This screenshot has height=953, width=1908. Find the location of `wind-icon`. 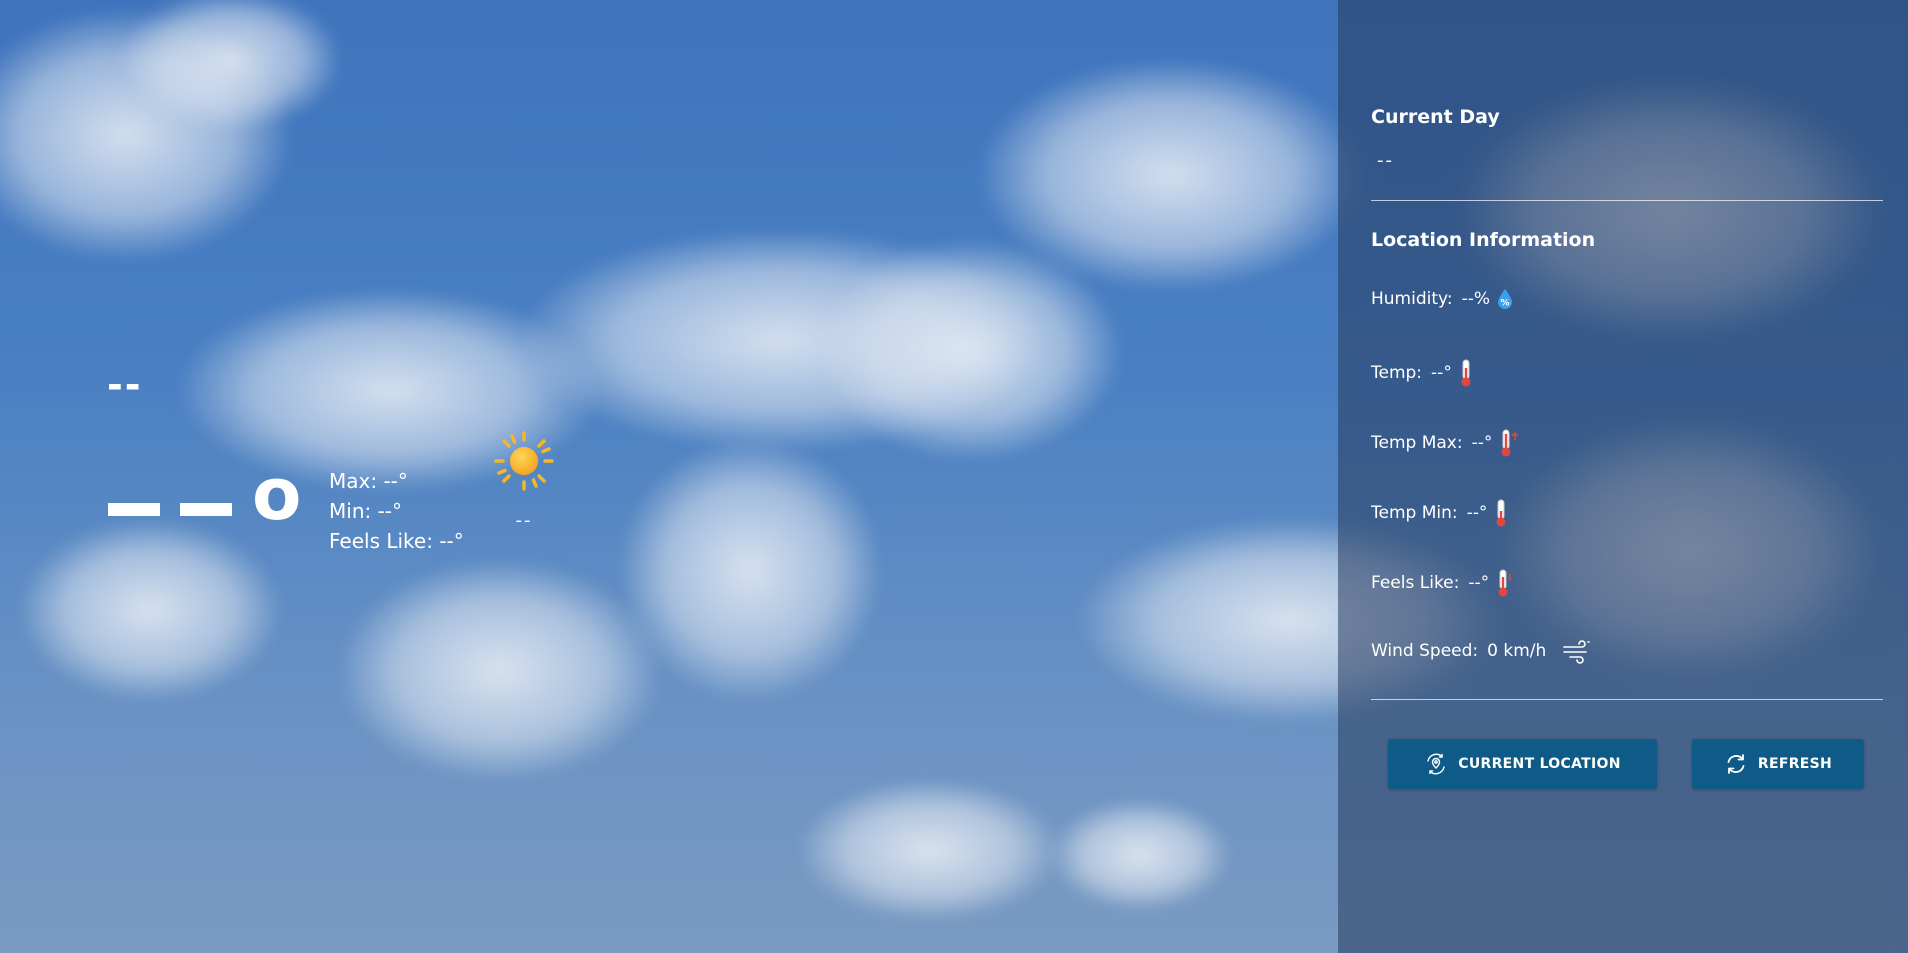

wind-icon is located at coordinates (1577, 651).